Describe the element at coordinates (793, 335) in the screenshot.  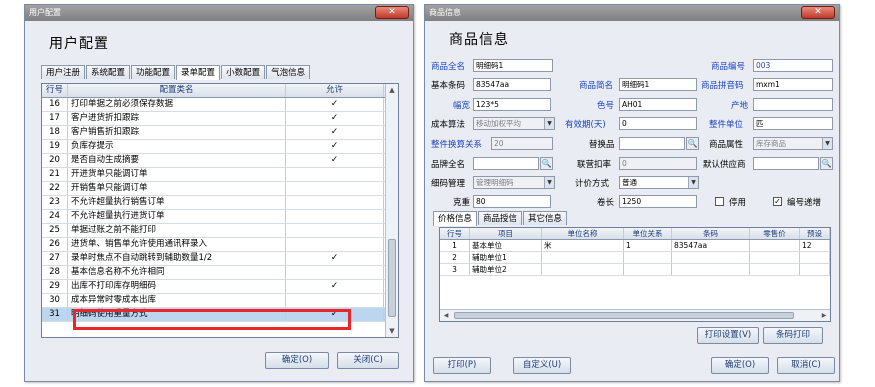
I see `barcode-print-button: 条码打印` at that location.